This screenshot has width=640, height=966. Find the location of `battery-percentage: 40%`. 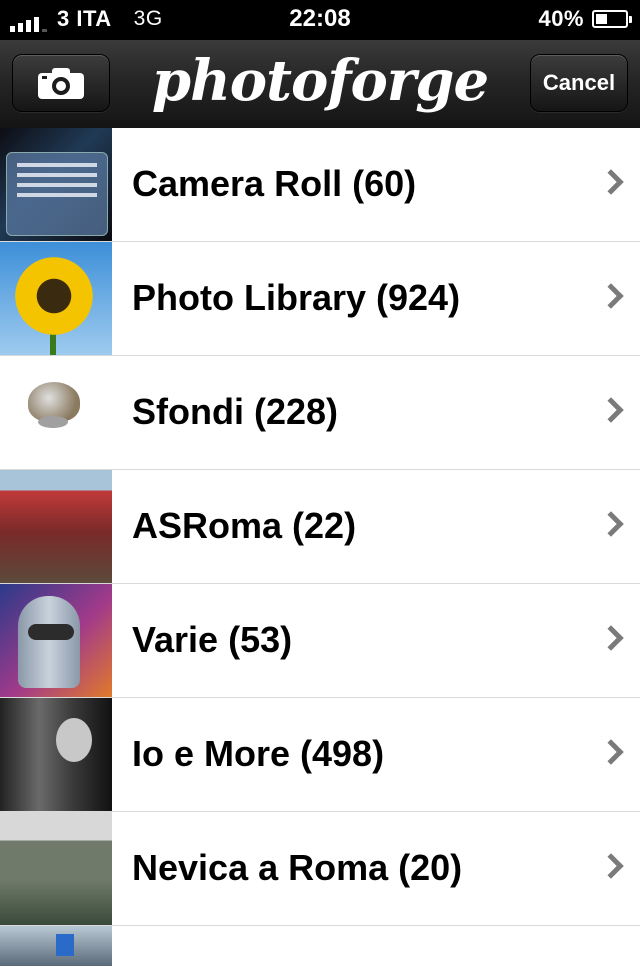

battery-percentage: 40% is located at coordinates (561, 18).